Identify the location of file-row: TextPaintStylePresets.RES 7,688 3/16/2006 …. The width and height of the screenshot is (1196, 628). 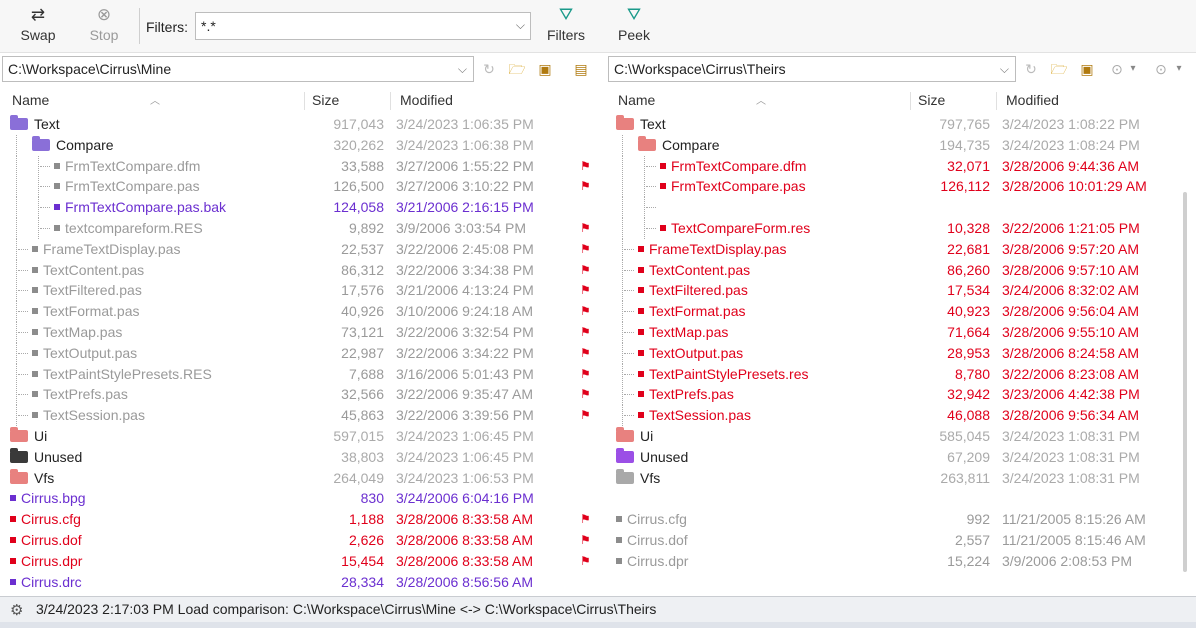
(283, 374).